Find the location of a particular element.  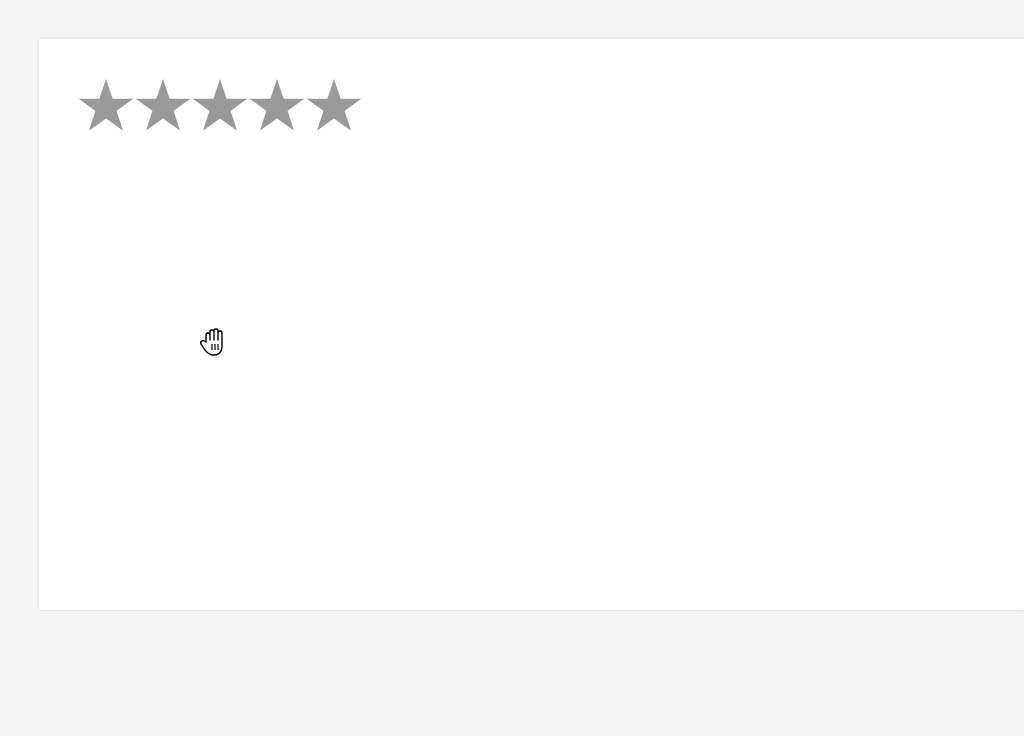

star-rating is located at coordinates (220, 107).